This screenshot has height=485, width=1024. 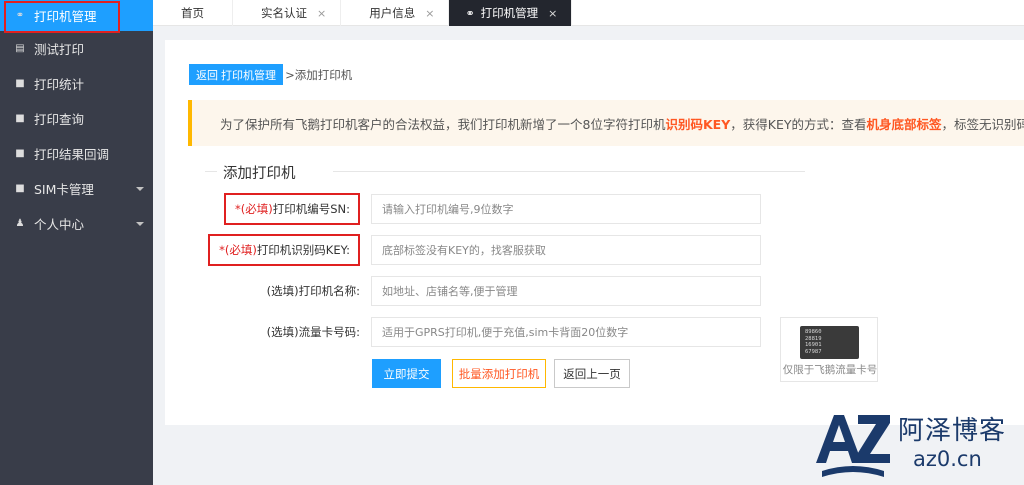 I want to click on sim-card-caption: 仅限于飞鹅流量卡号, so click(x=830, y=370).